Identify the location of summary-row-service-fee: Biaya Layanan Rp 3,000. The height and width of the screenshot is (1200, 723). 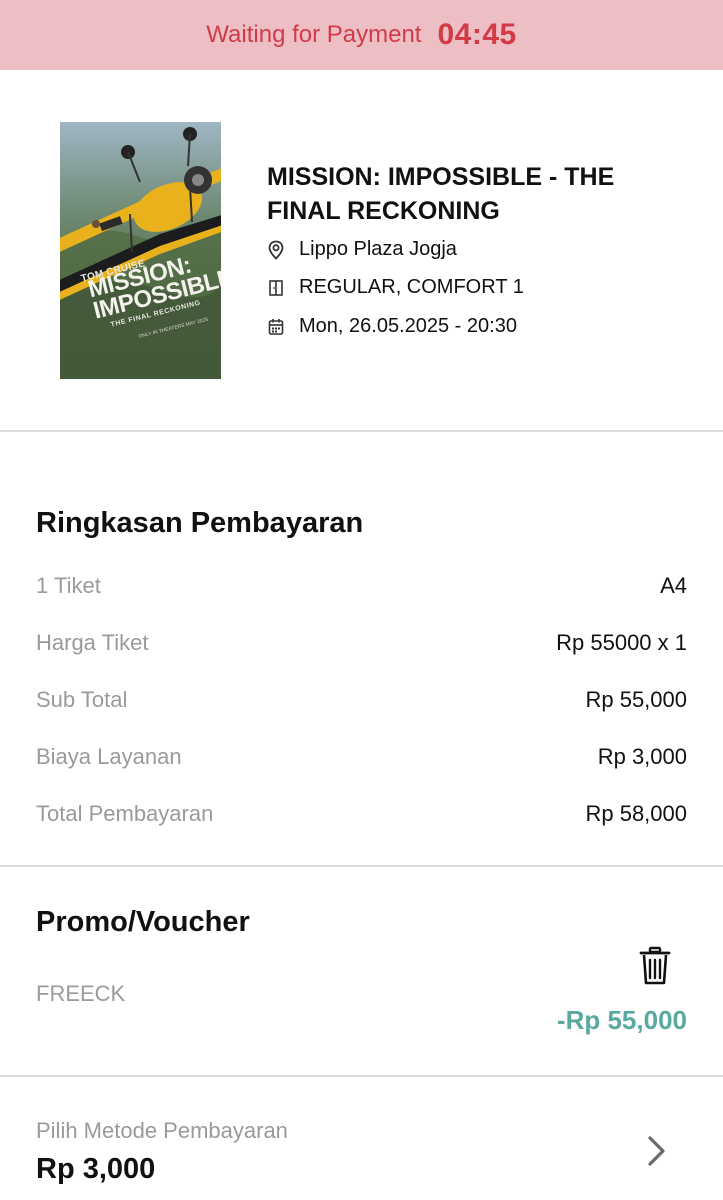
(361, 757).